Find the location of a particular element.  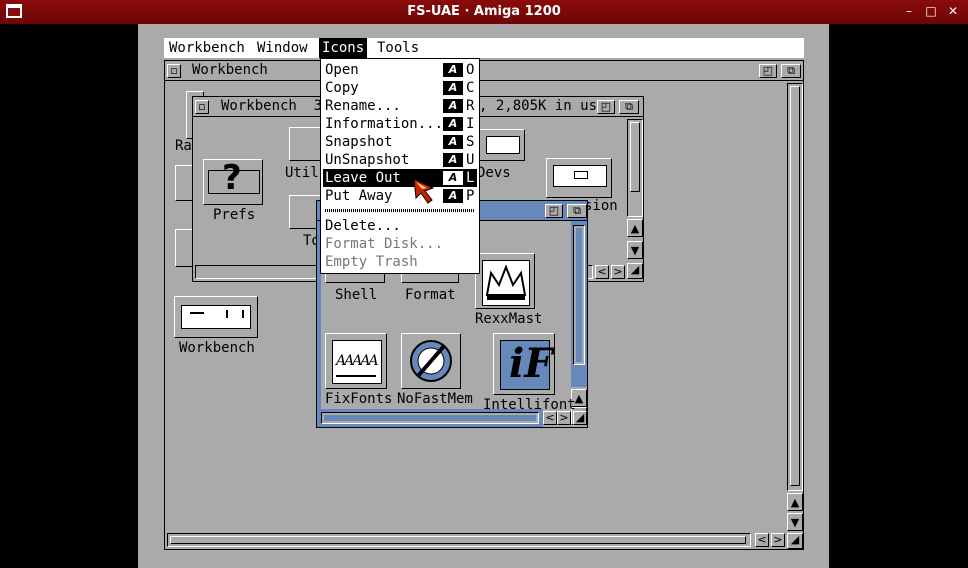

tools-window-hscroll-thumb is located at coordinates (430, 418).